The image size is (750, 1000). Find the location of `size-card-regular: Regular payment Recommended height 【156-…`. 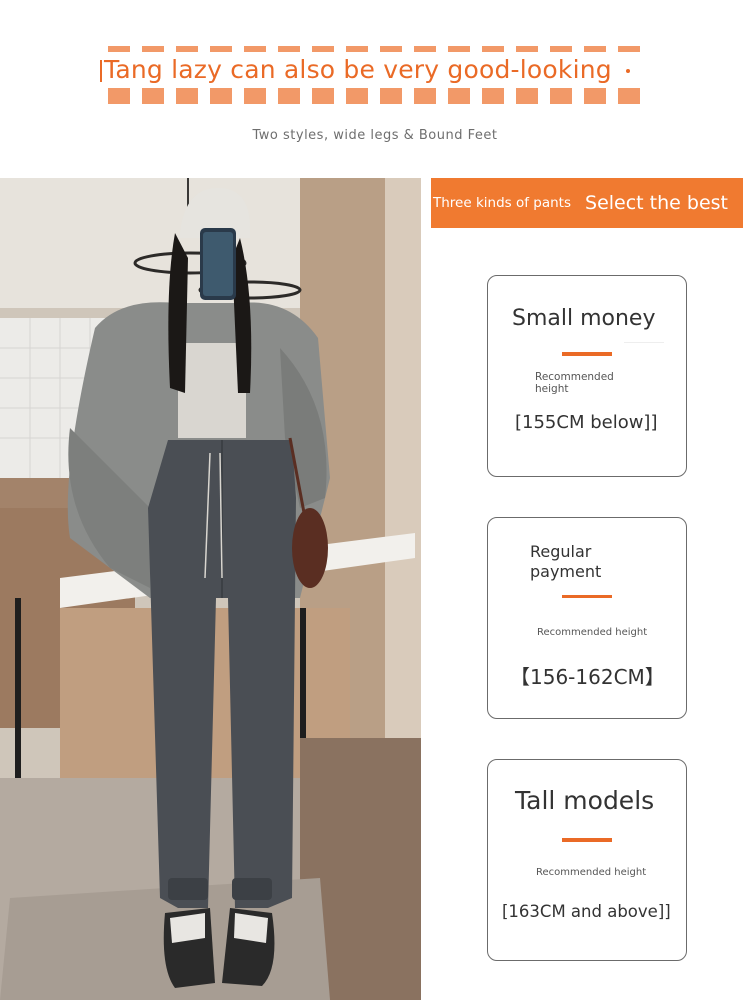

size-card-regular: Regular payment Recommended height 【156-… is located at coordinates (587, 618).